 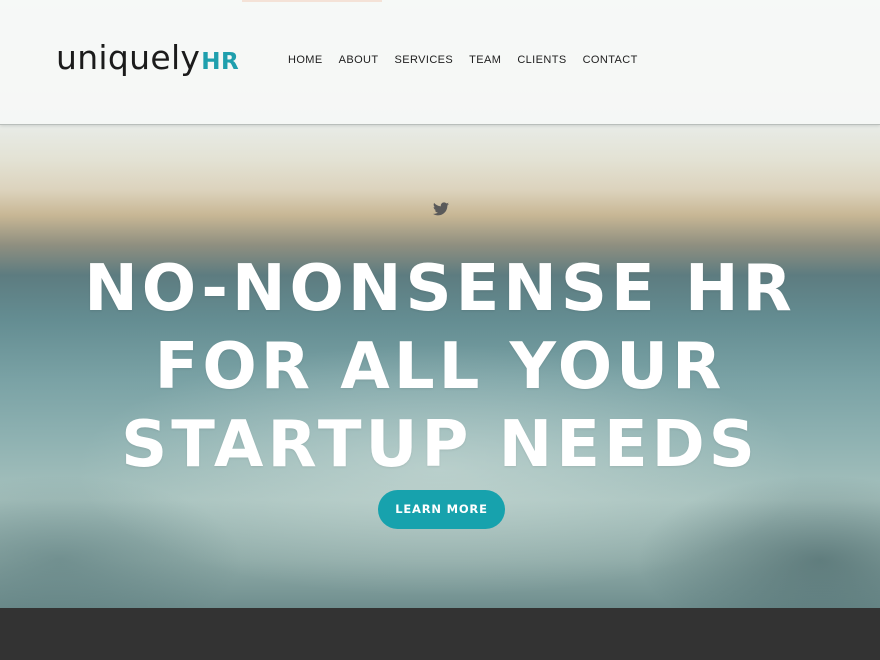 What do you see at coordinates (441, 509) in the screenshot?
I see `learn-more-button: LEARN MORE` at bounding box center [441, 509].